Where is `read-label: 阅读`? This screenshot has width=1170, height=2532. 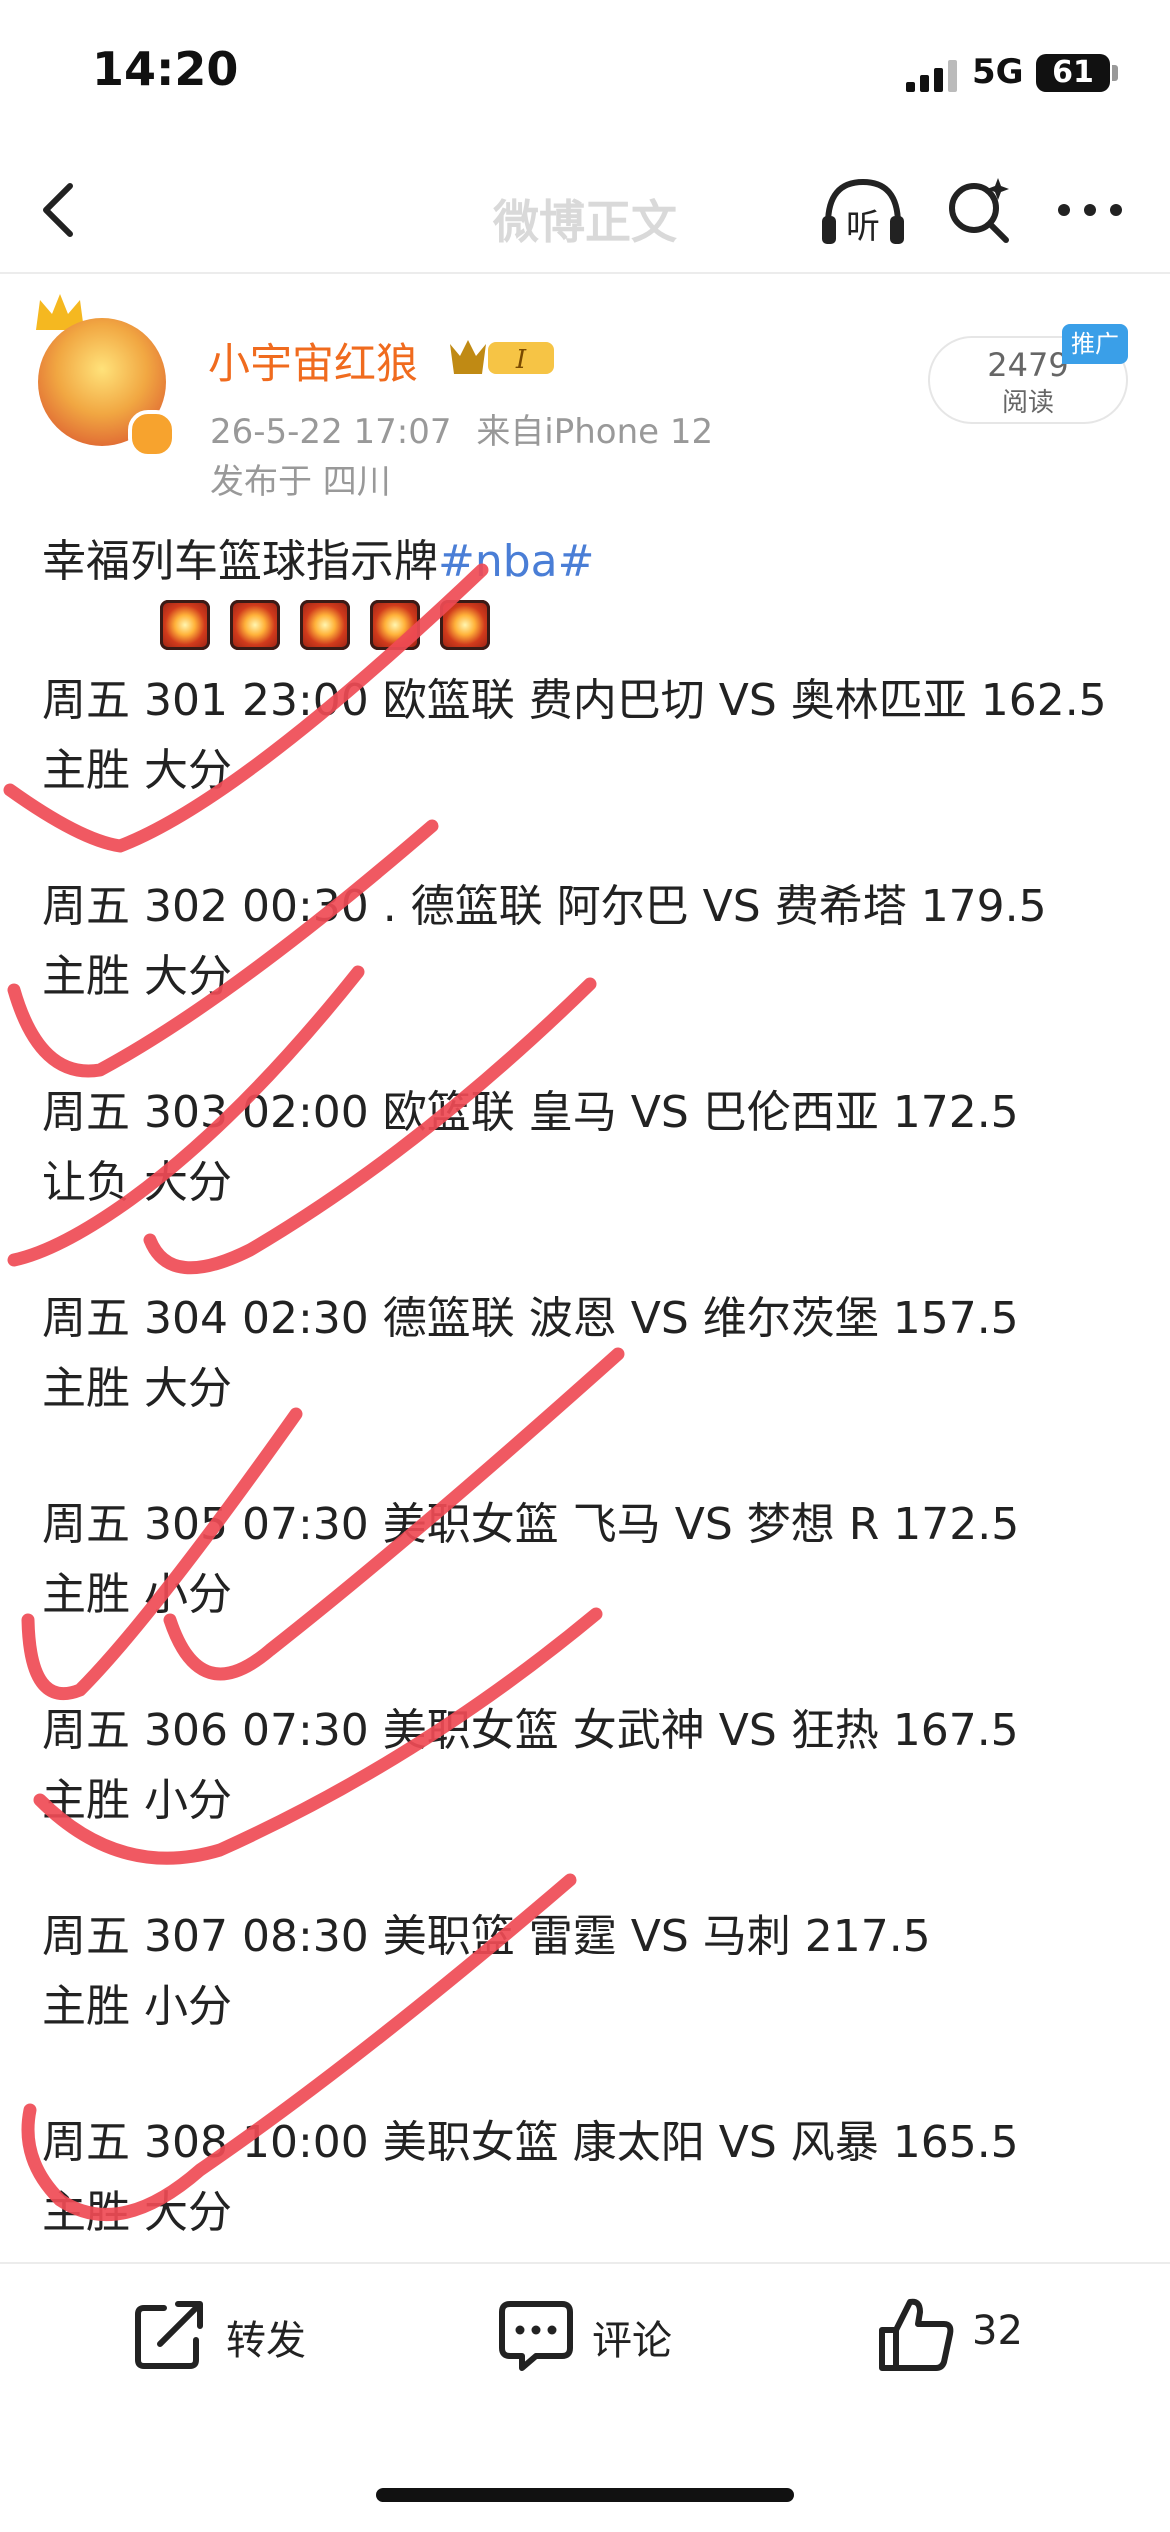
read-label: 阅读 is located at coordinates (1027, 403).